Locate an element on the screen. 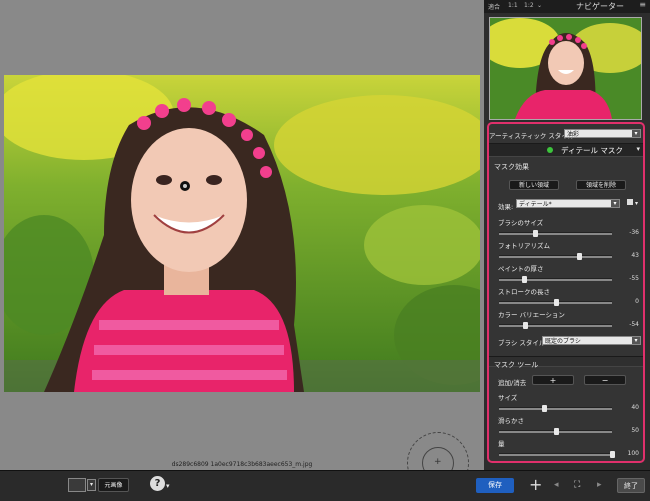  mask-effect-title: マスク効果 is located at coordinates (511, 167).